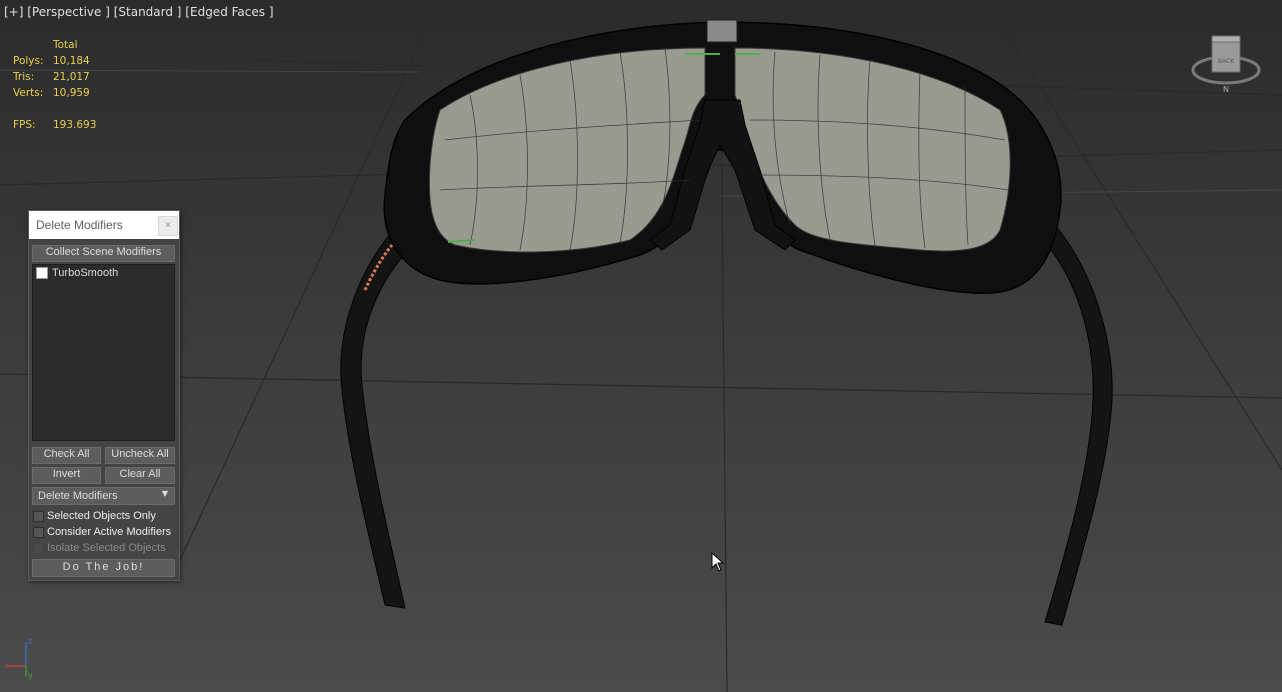 The width and height of the screenshot is (1282, 692). What do you see at coordinates (1226, 56) in the screenshot?
I see `viewcube-box` at bounding box center [1226, 56].